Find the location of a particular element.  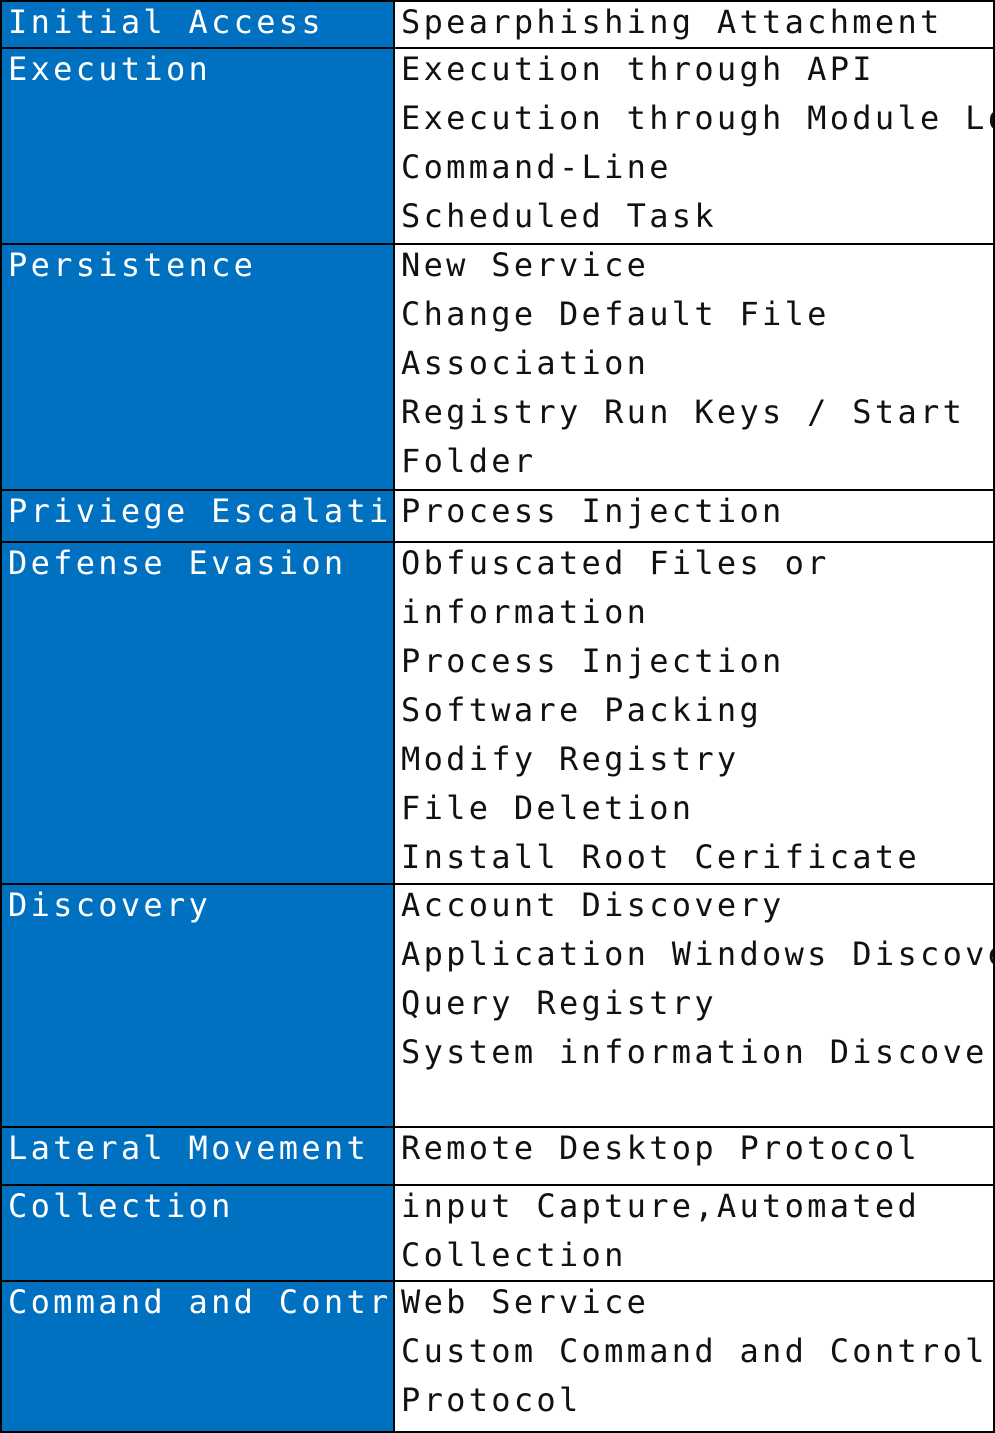

techniques-cell: input Capture,Automated Collection is located at coordinates (694, 1233).